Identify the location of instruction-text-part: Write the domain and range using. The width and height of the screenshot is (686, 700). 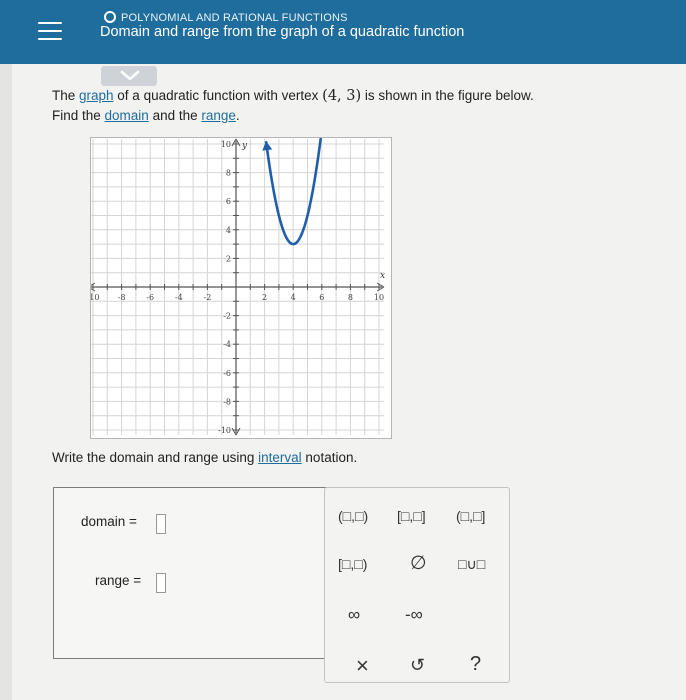
(155, 457).